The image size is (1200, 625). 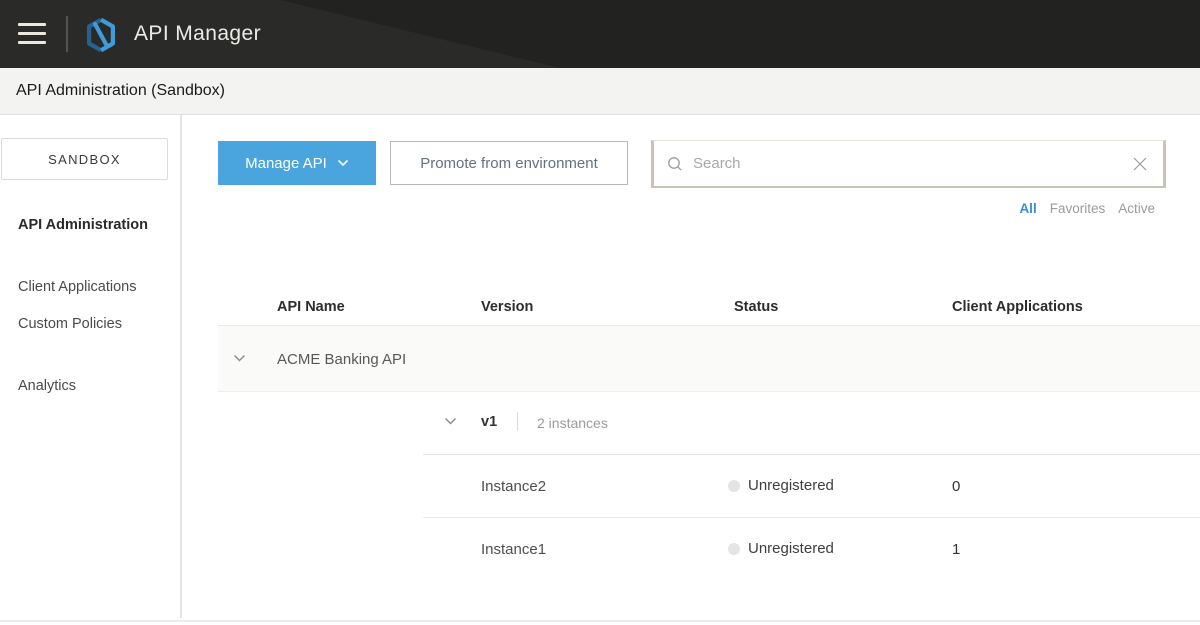 I want to click on filter-active: Active, so click(x=1136, y=208).